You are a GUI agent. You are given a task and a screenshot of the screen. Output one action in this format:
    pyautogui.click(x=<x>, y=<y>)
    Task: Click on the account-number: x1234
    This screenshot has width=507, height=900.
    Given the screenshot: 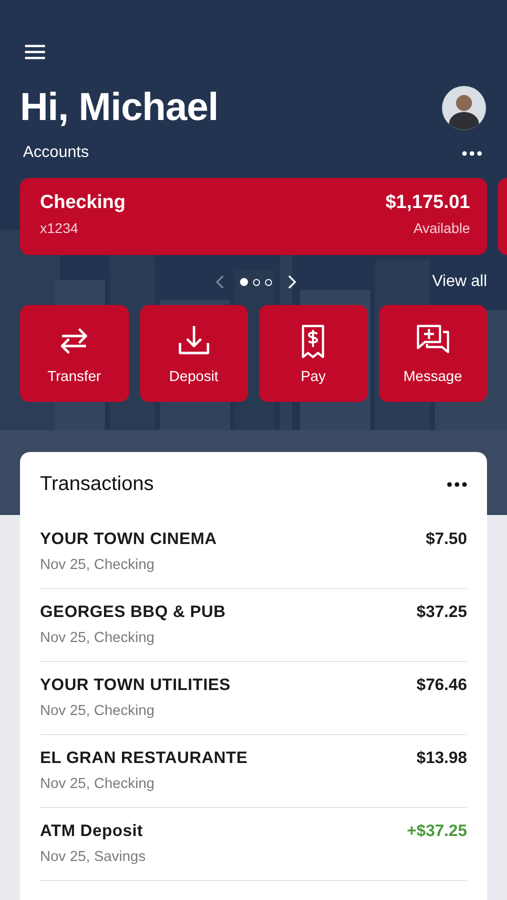 What is the action you would take?
    pyautogui.click(x=60, y=228)
    